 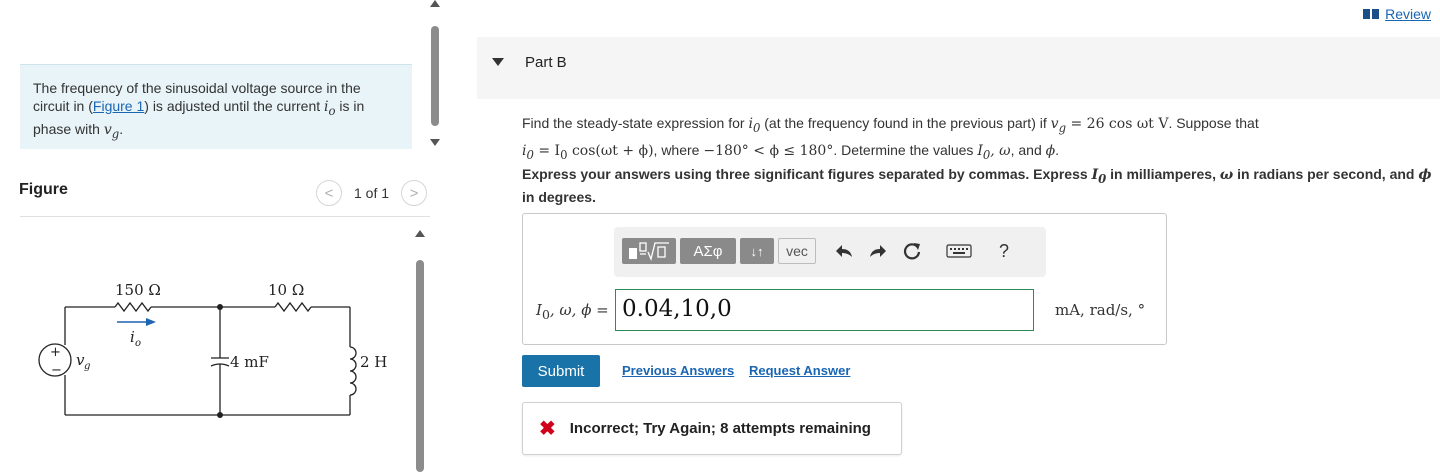 What do you see at coordinates (330, 108) in the screenshot?
I see `current-variable: io` at bounding box center [330, 108].